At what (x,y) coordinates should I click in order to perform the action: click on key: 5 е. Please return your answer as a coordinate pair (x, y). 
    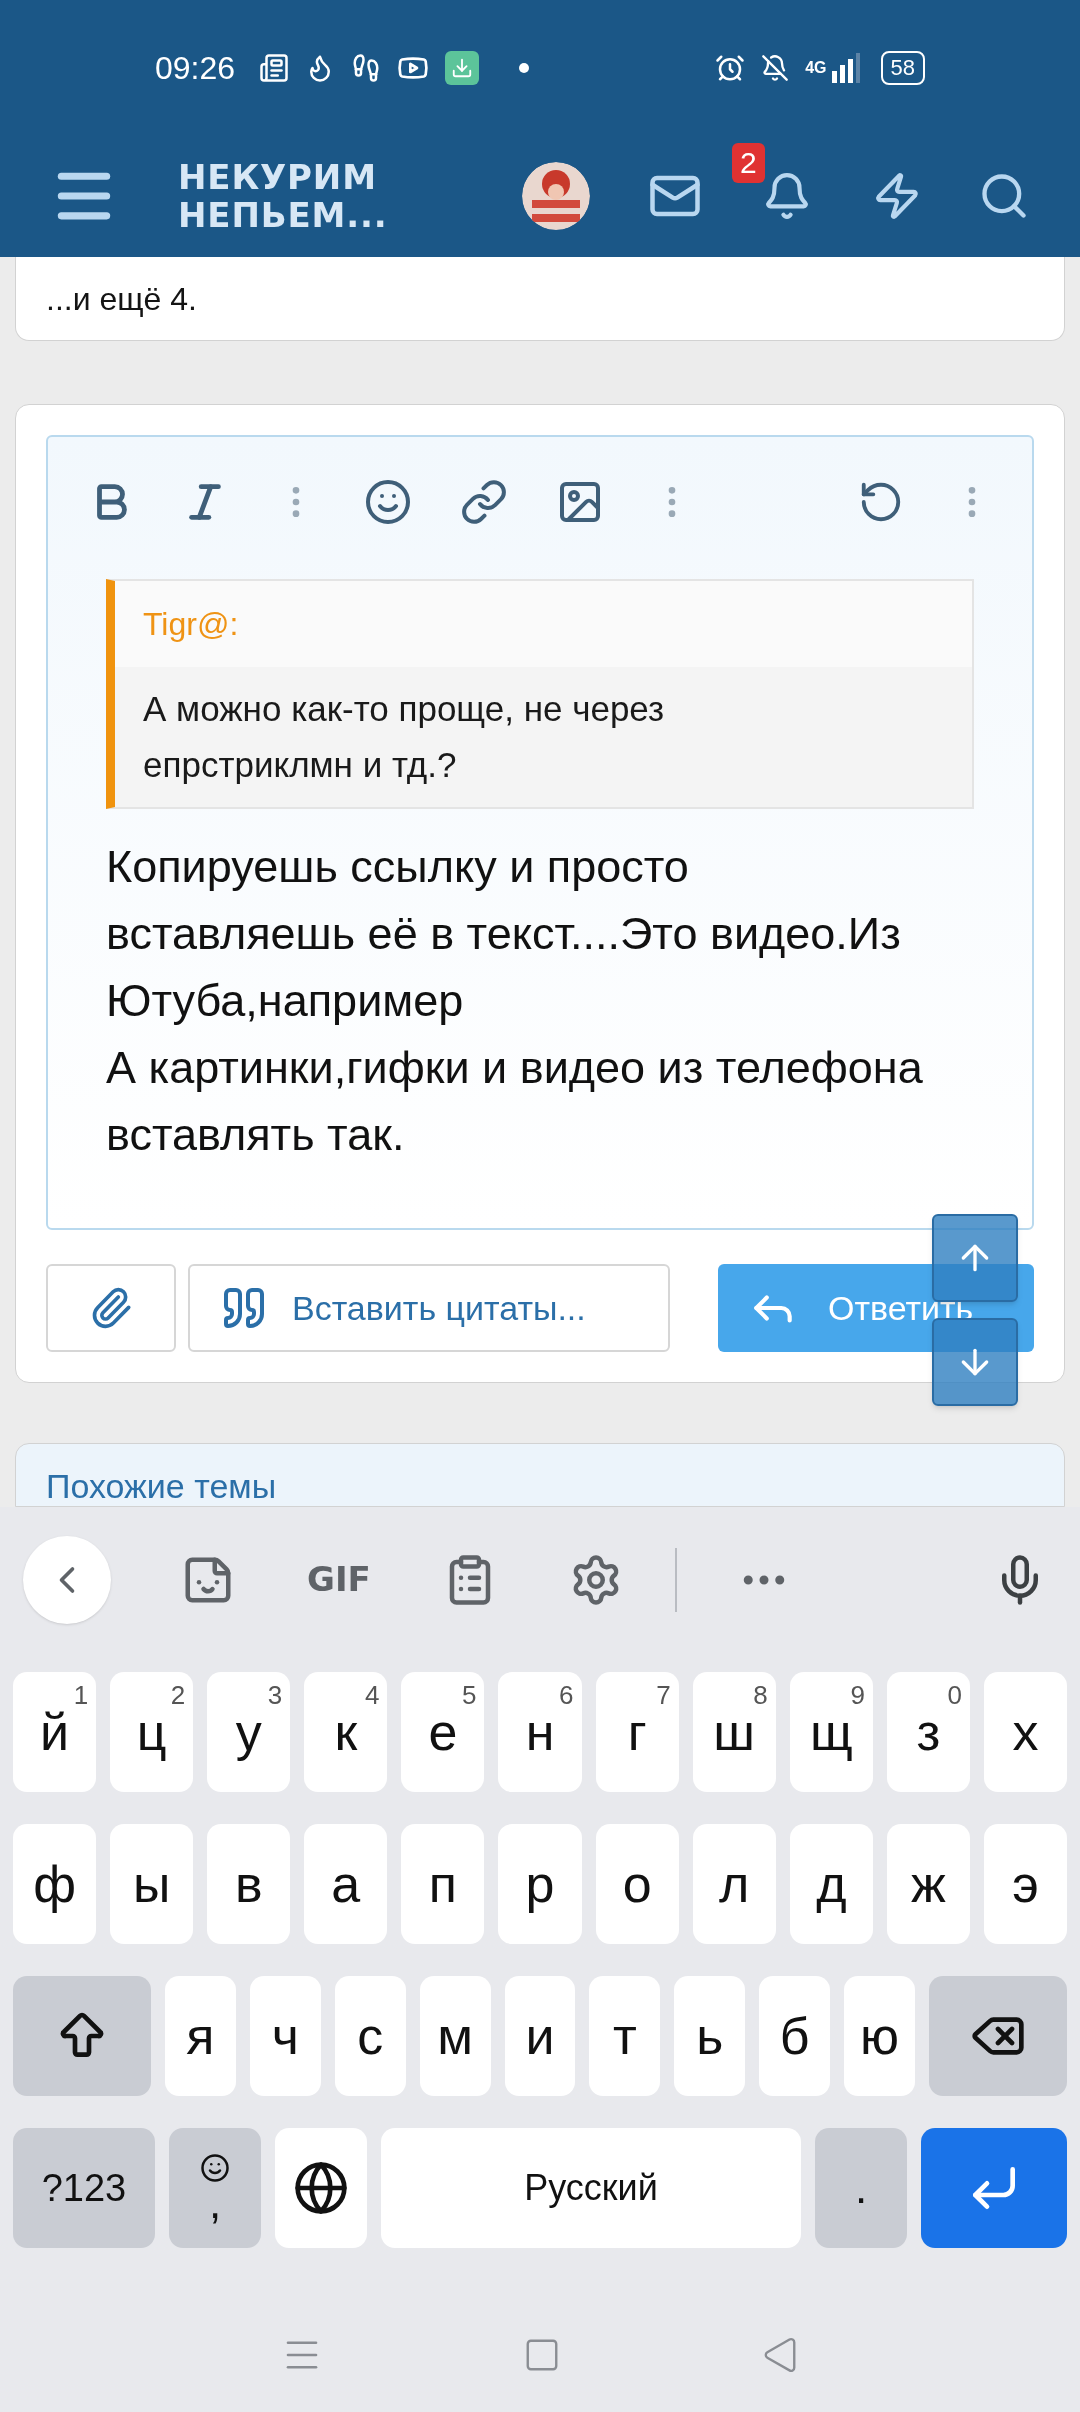
    Looking at the image, I should click on (443, 1732).